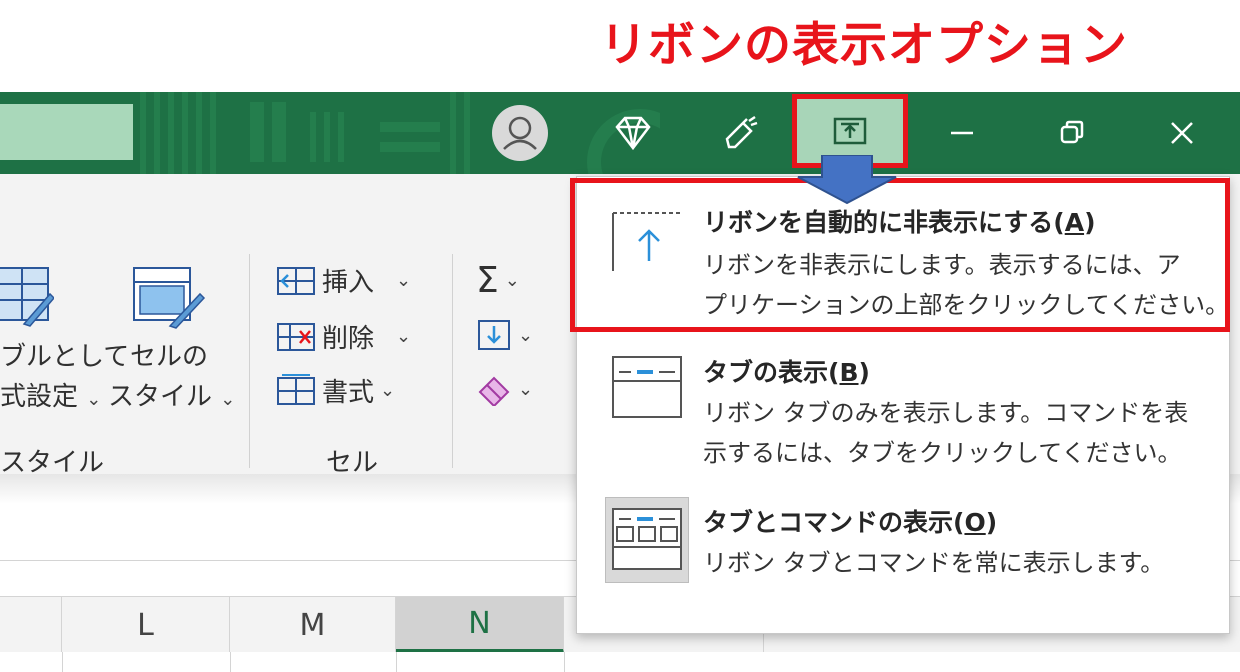 The image size is (1240, 672). I want to click on format-cells-icon, so click(296, 389).